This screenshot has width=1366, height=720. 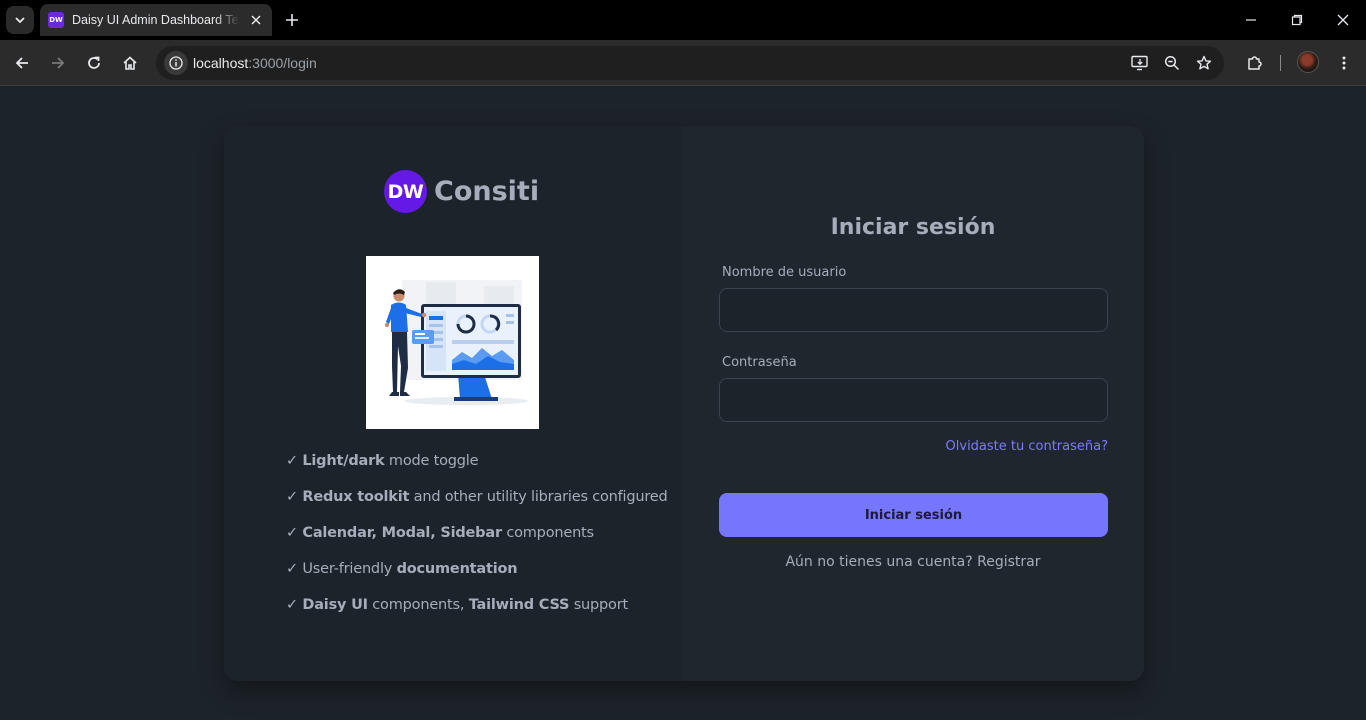 I want to click on restore-button, so click(x=1297, y=20).